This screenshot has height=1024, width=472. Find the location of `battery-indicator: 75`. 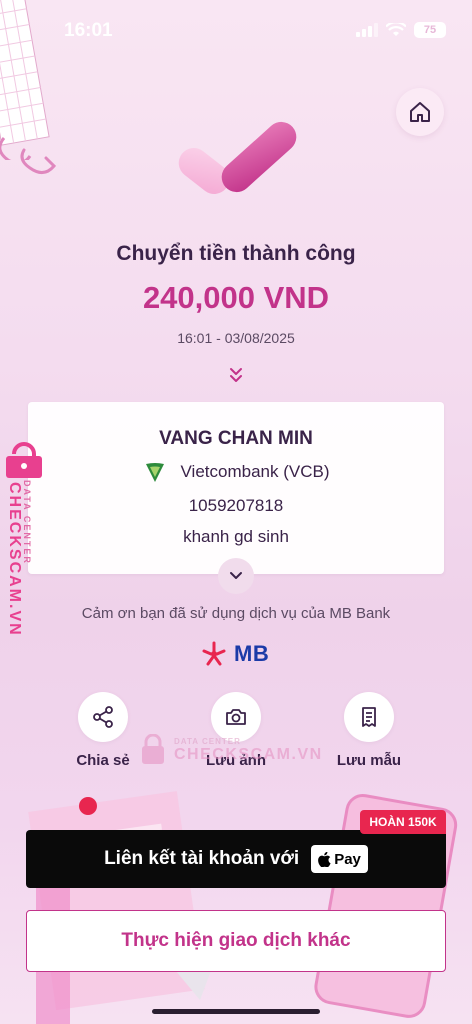

battery-indicator: 75 is located at coordinates (430, 30).